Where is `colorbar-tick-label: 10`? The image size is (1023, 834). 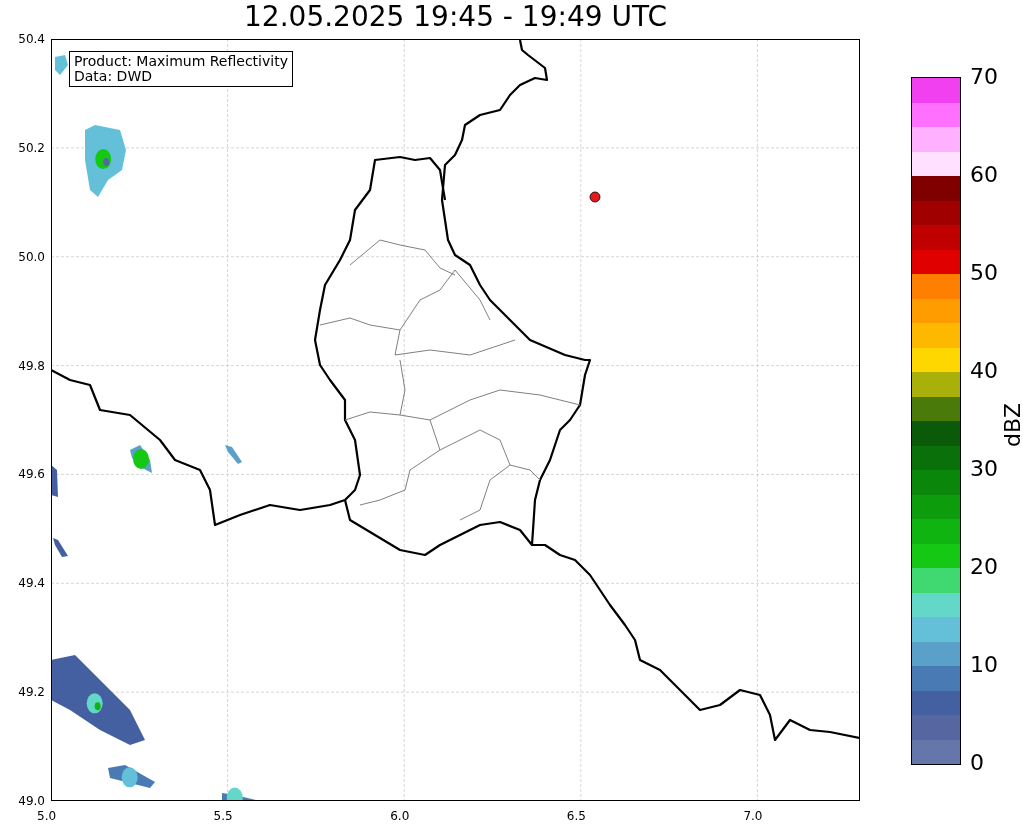 colorbar-tick-label: 10 is located at coordinates (984, 665).